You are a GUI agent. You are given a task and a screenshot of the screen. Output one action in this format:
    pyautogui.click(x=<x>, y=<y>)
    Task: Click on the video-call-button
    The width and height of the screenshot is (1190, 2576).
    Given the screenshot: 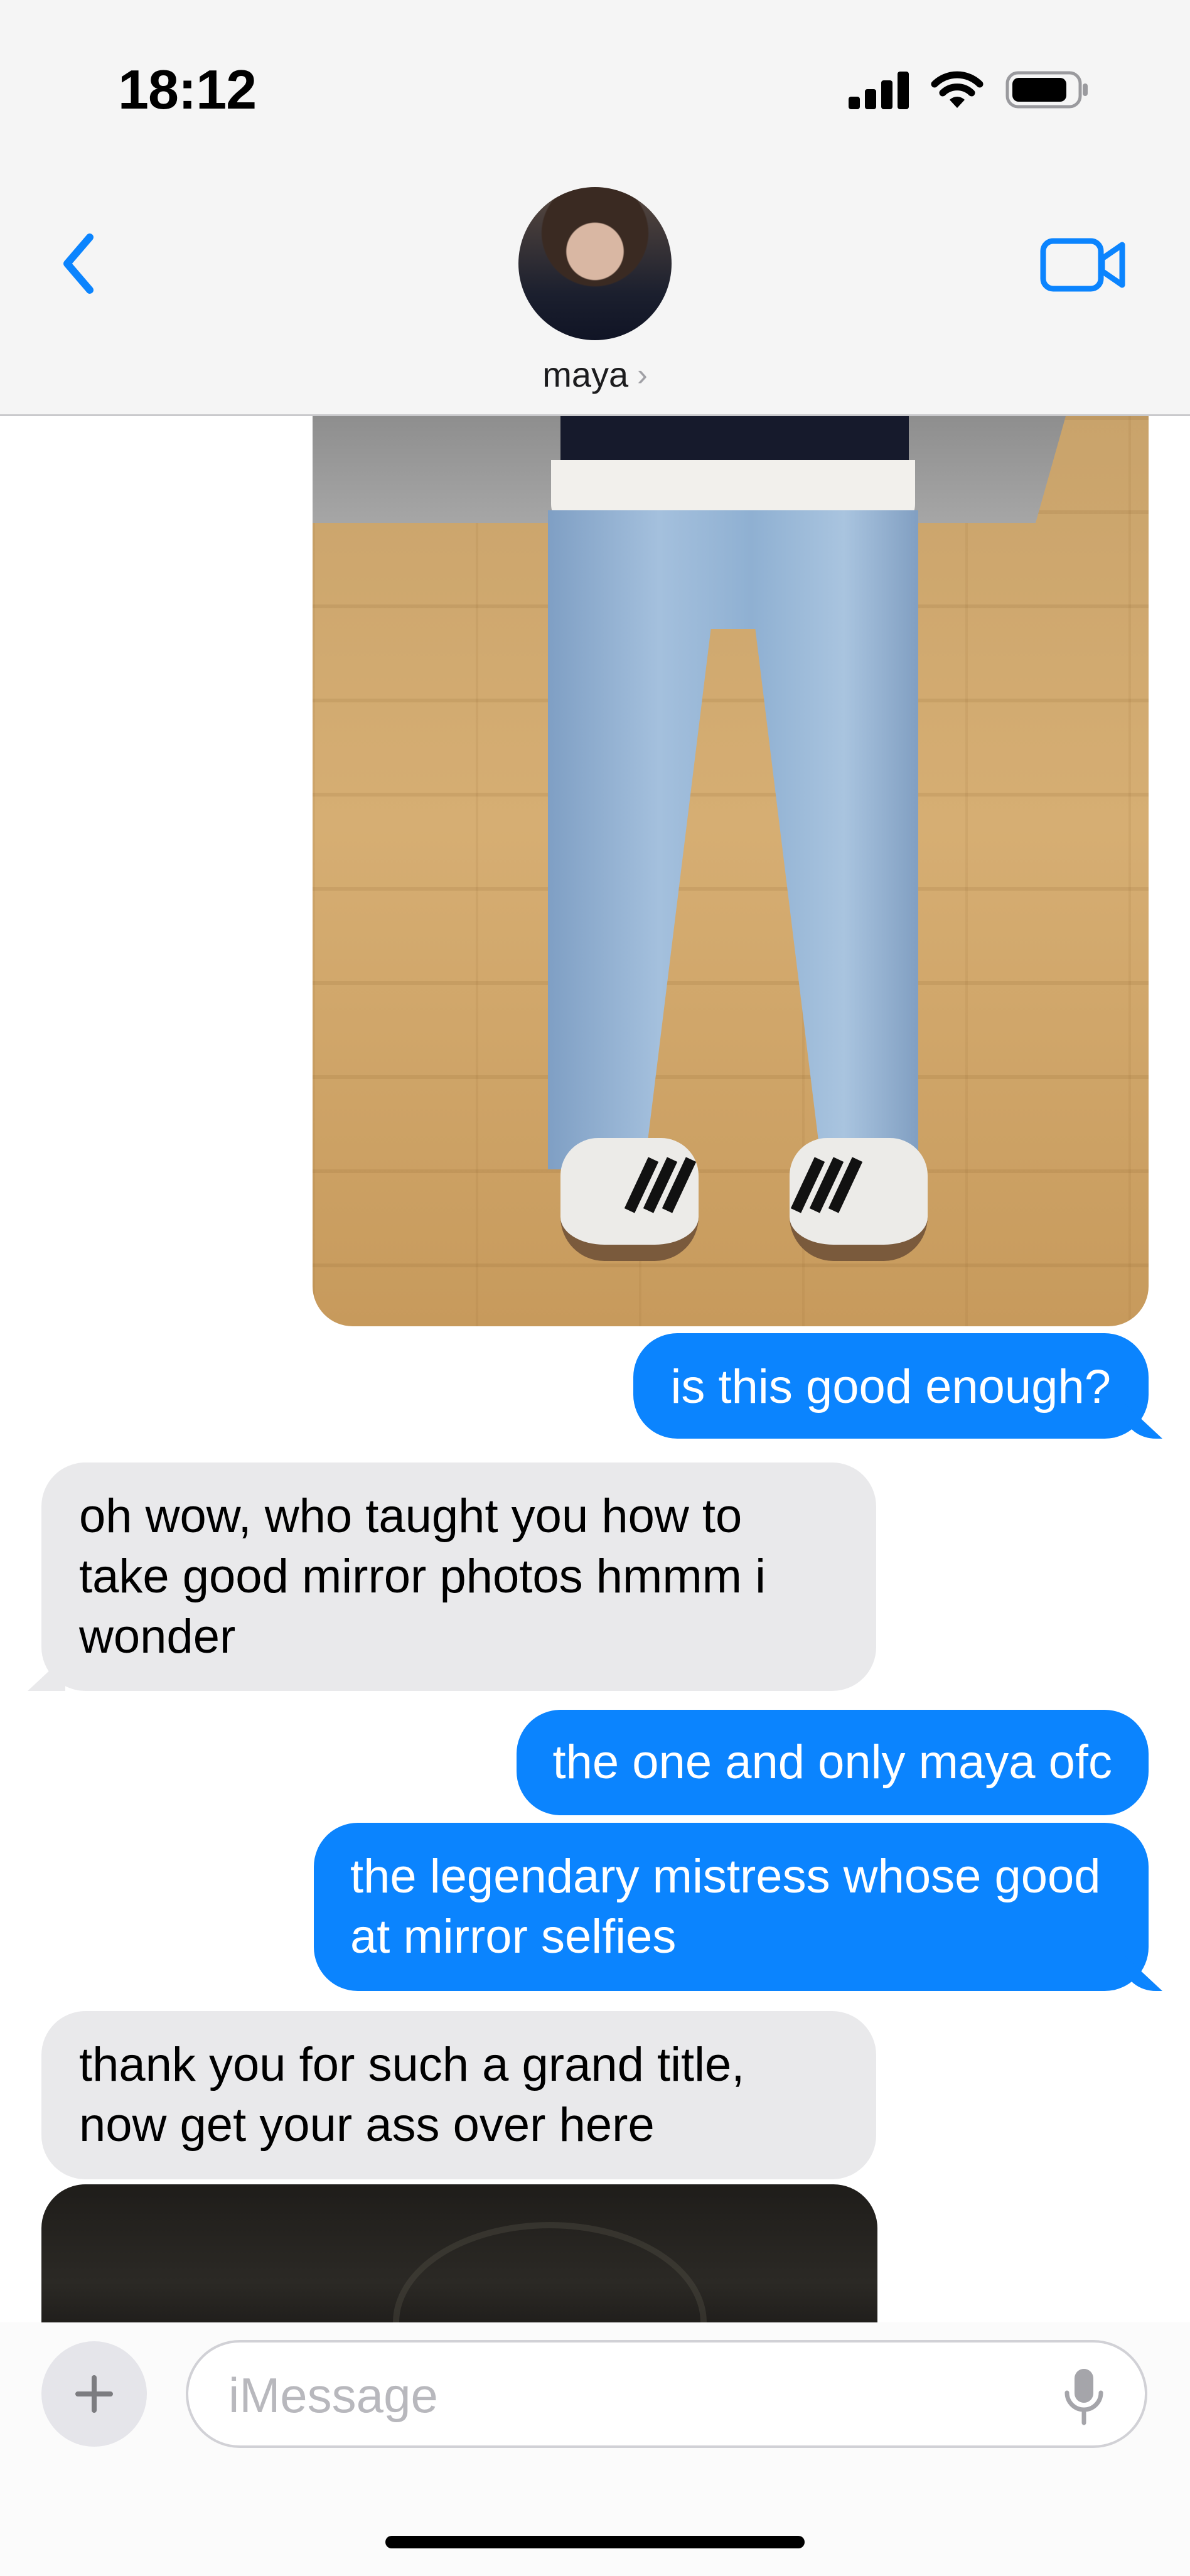 What is the action you would take?
    pyautogui.click(x=1083, y=264)
    